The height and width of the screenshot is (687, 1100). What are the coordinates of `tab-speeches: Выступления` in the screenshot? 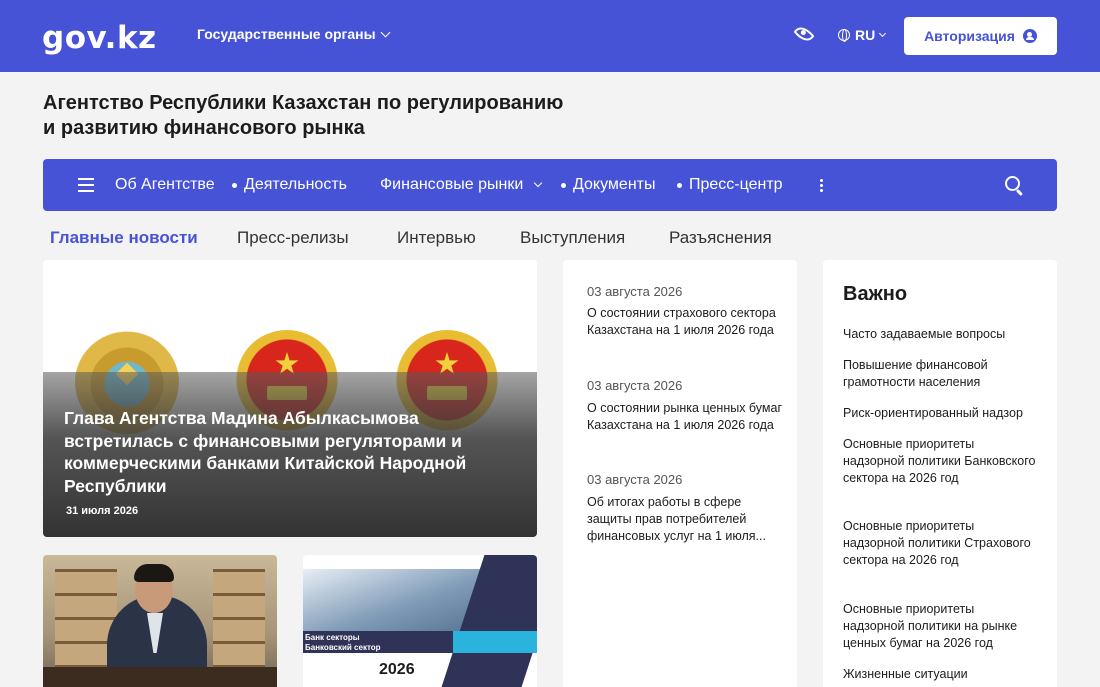 It's located at (572, 238).